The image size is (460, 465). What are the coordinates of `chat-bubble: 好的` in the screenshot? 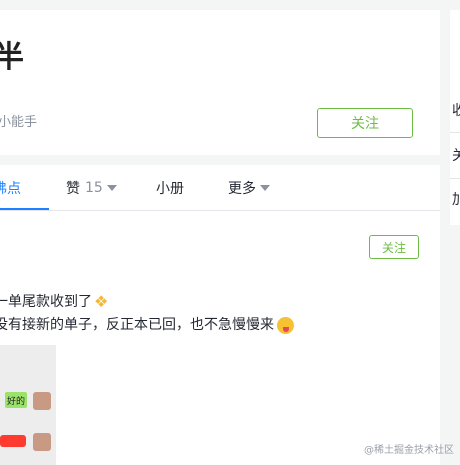 It's located at (16, 400).